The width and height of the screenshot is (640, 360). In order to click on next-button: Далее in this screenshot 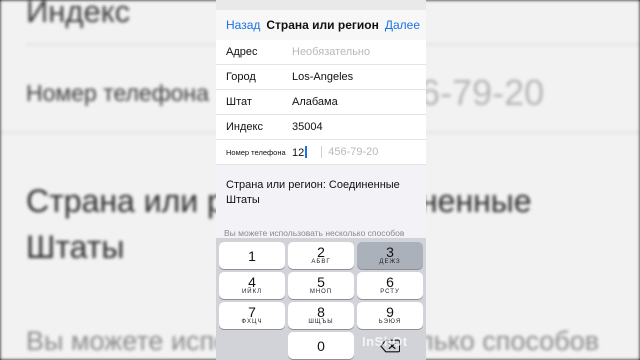, I will do `click(402, 25)`.